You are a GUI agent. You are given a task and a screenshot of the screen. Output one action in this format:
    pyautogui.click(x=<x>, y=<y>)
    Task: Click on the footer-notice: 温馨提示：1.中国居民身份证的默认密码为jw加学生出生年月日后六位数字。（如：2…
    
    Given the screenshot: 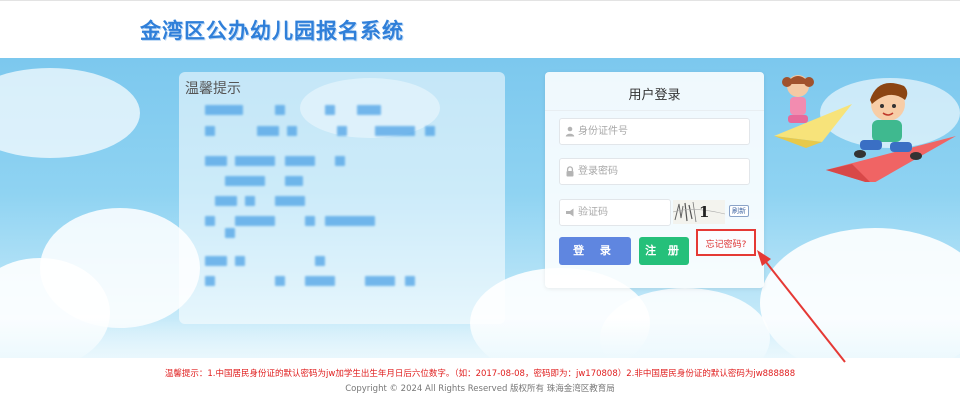 What is the action you would take?
    pyautogui.click(x=480, y=374)
    